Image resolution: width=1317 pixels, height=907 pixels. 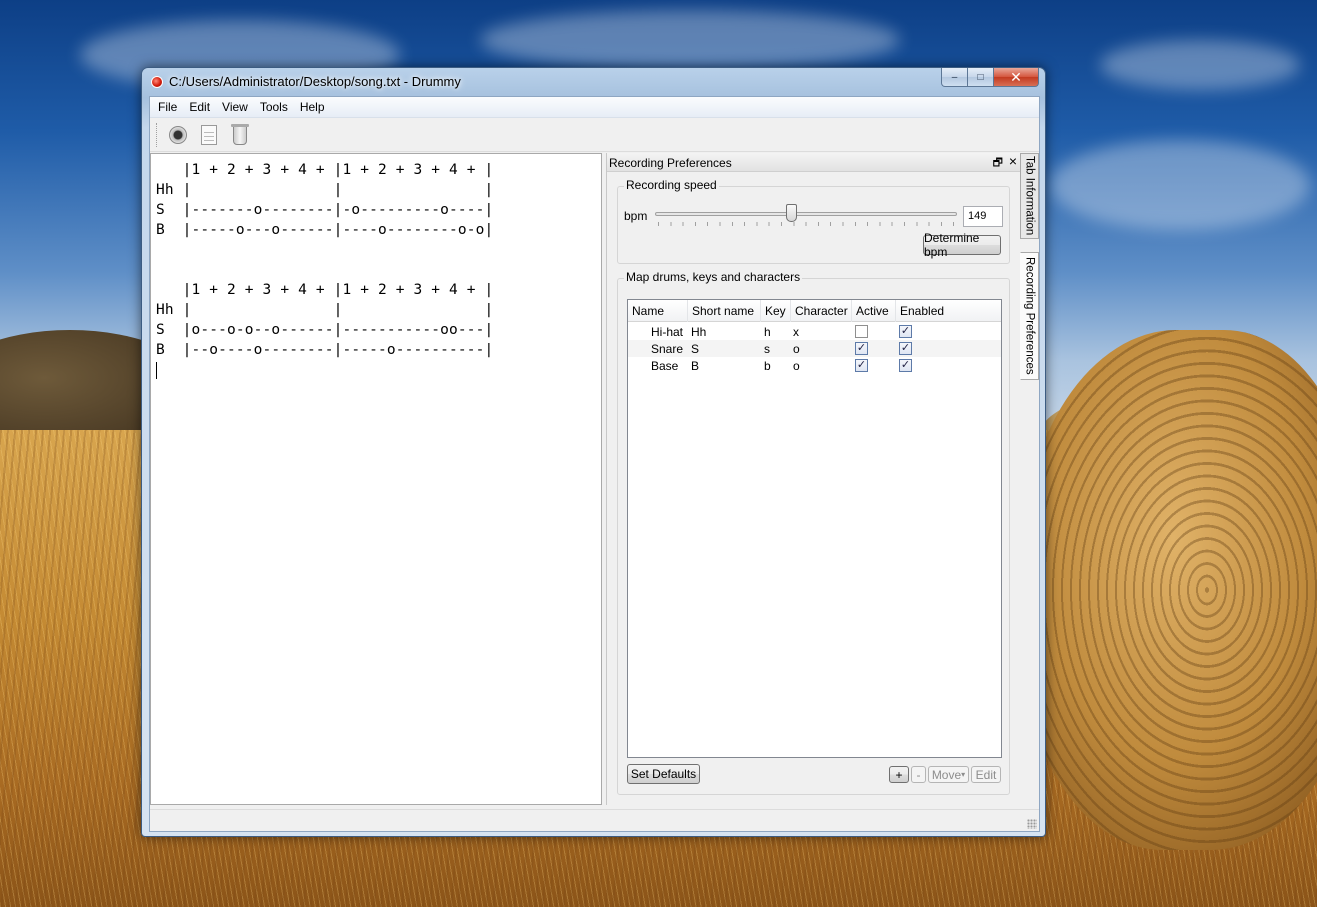 I want to click on editor-line: S |o---o-o--o------|-----------oo---|, so click(x=325, y=330).